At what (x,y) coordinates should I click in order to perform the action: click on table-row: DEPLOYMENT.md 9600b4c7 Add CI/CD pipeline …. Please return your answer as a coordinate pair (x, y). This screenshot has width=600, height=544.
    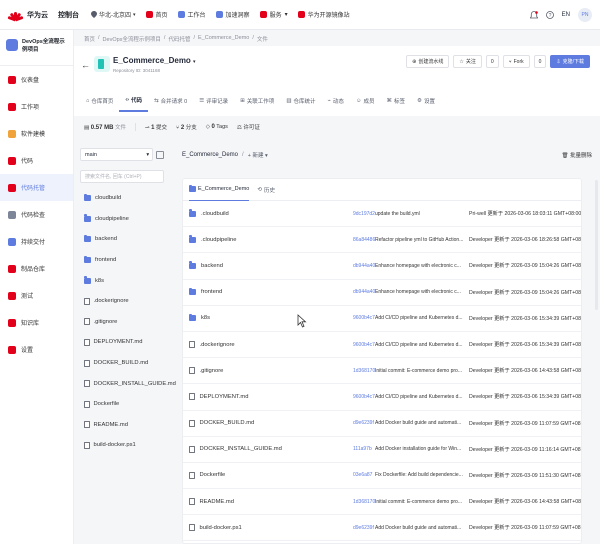
    Looking at the image, I should click on (382, 397).